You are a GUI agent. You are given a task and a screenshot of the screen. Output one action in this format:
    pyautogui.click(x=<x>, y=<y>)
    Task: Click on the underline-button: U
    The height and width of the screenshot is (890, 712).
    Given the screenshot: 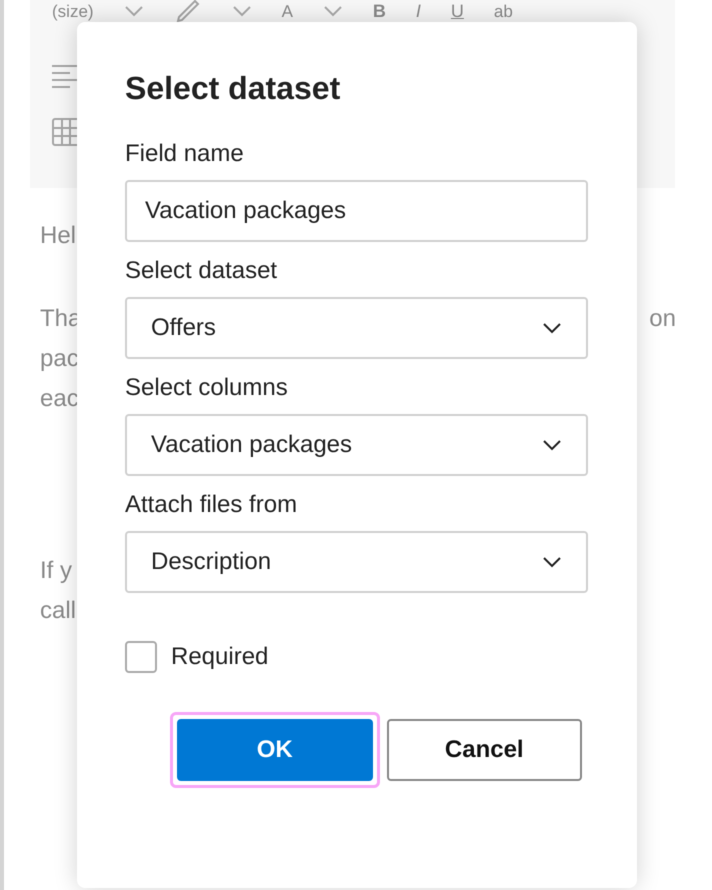 What is the action you would take?
    pyautogui.click(x=457, y=11)
    